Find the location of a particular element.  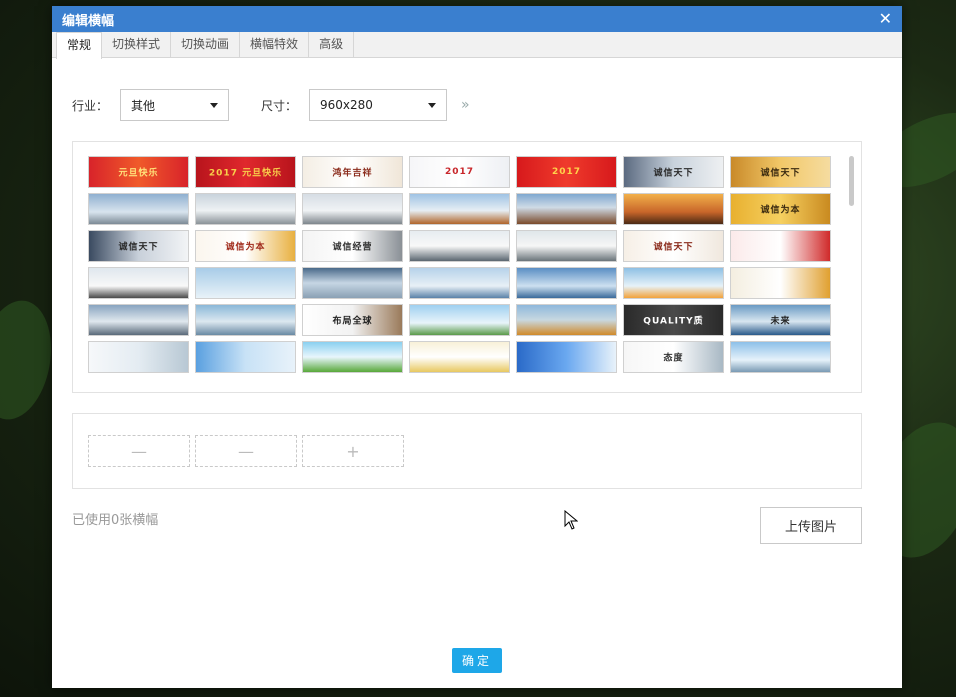

industry-select-value: 其他 is located at coordinates (143, 105).